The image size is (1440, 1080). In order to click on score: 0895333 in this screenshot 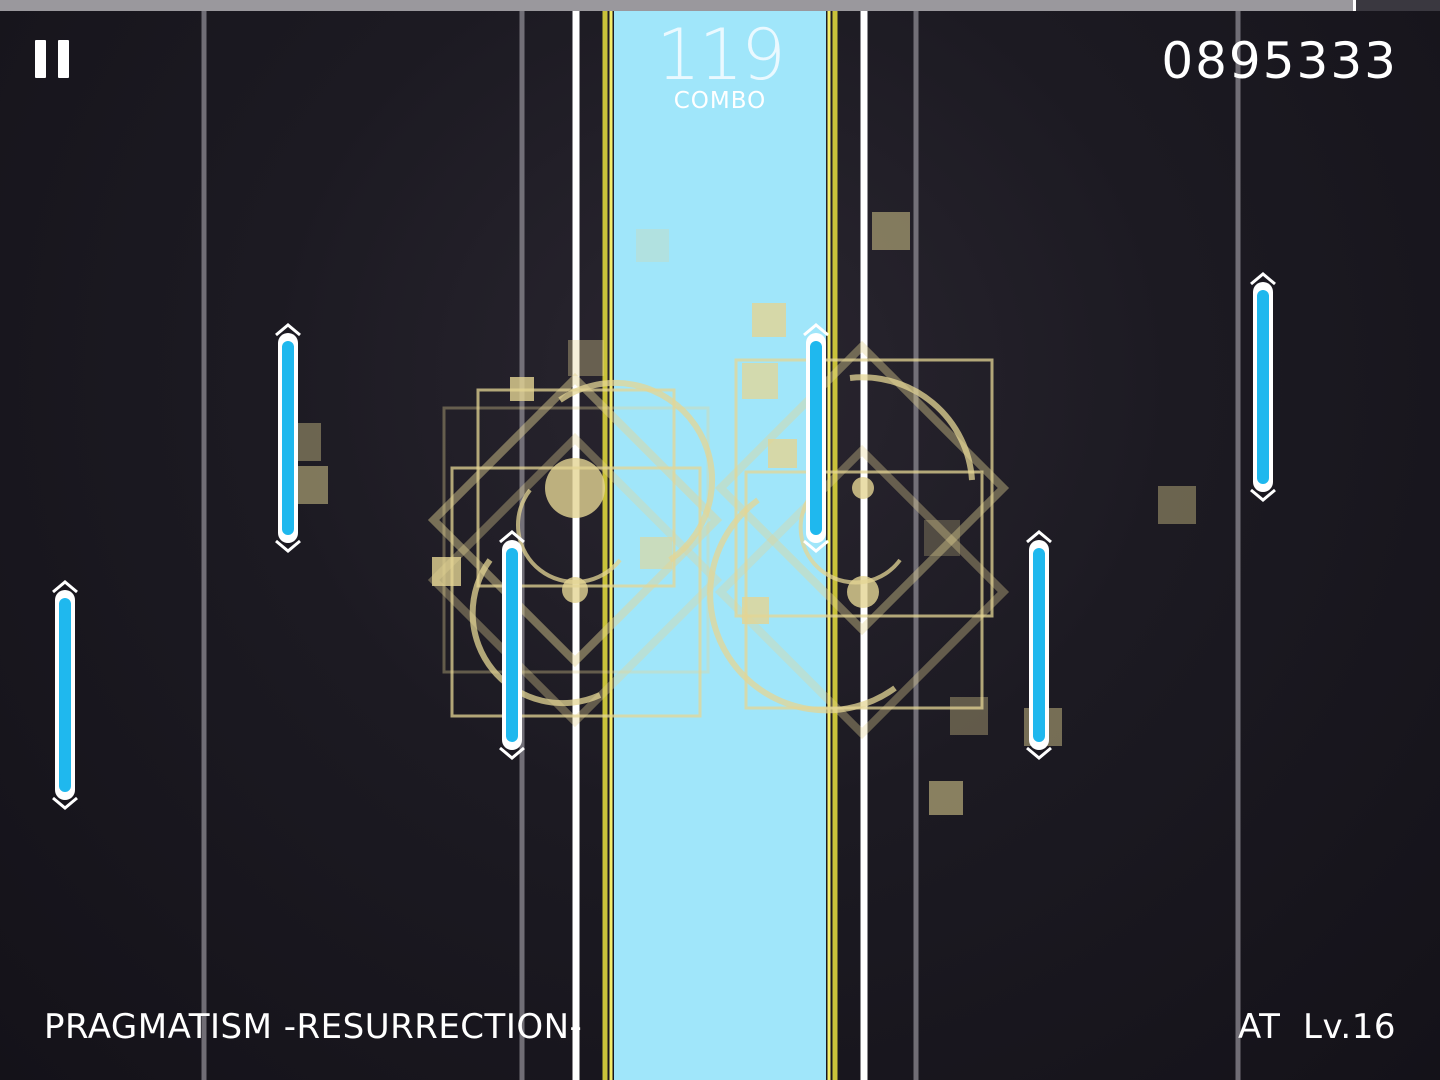, I will do `click(1279, 61)`.